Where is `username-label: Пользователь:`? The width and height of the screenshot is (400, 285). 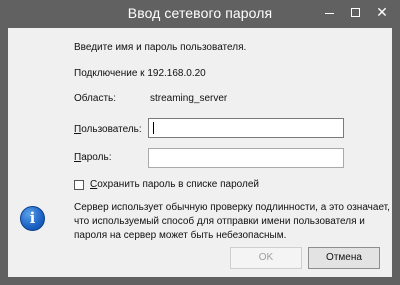
username-label: Пользователь: is located at coordinates (108, 129).